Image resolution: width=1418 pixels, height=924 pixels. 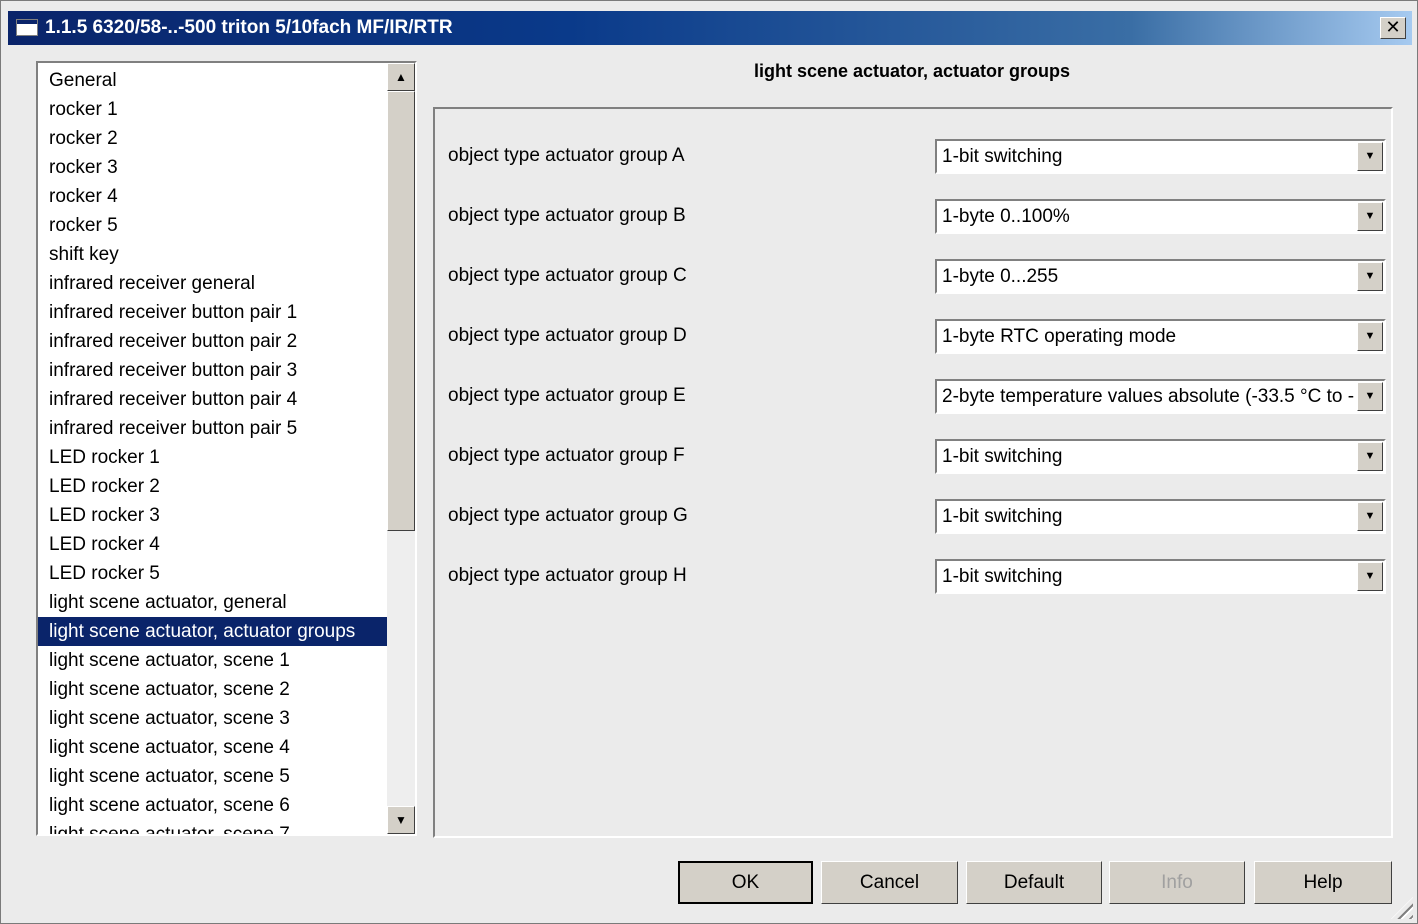 I want to click on parameter-label: object type actuator group C, so click(x=567, y=275).